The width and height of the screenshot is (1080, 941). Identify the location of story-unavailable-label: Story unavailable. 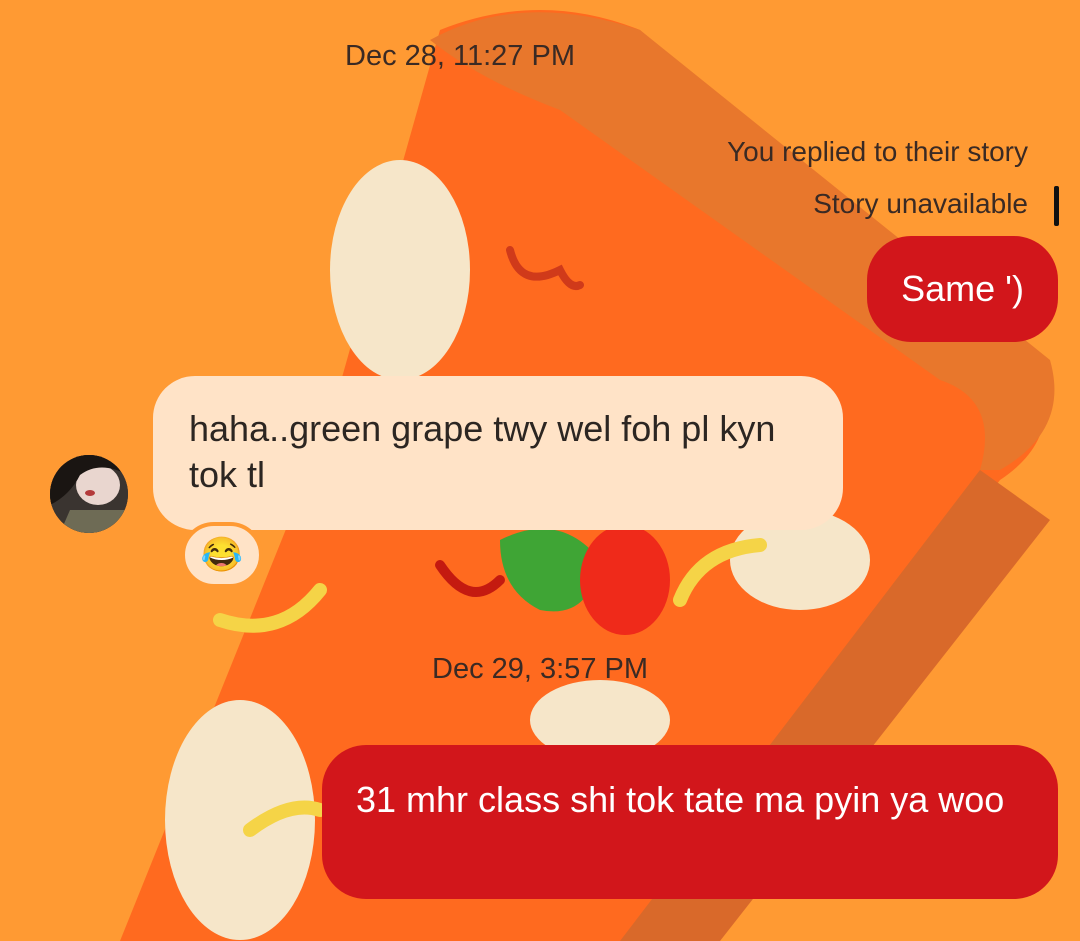
(920, 204).